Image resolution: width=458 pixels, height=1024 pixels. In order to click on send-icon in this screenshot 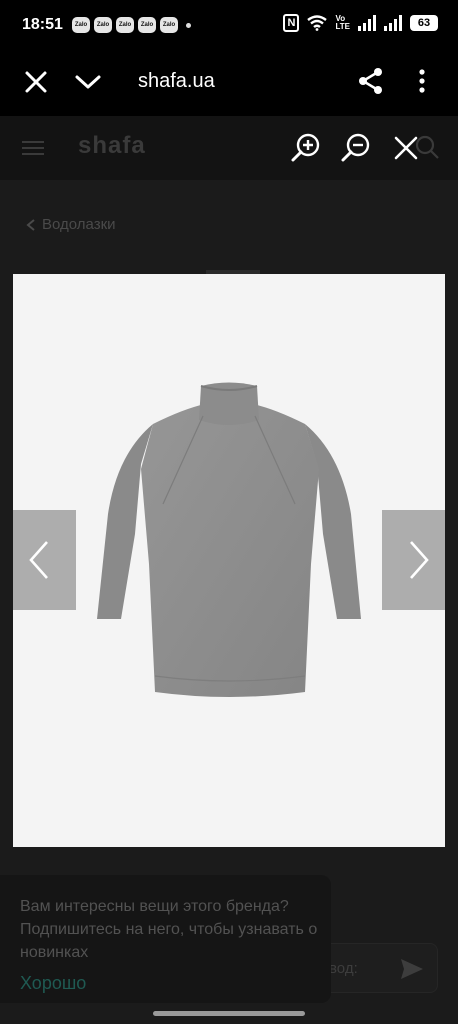, I will do `click(412, 969)`.